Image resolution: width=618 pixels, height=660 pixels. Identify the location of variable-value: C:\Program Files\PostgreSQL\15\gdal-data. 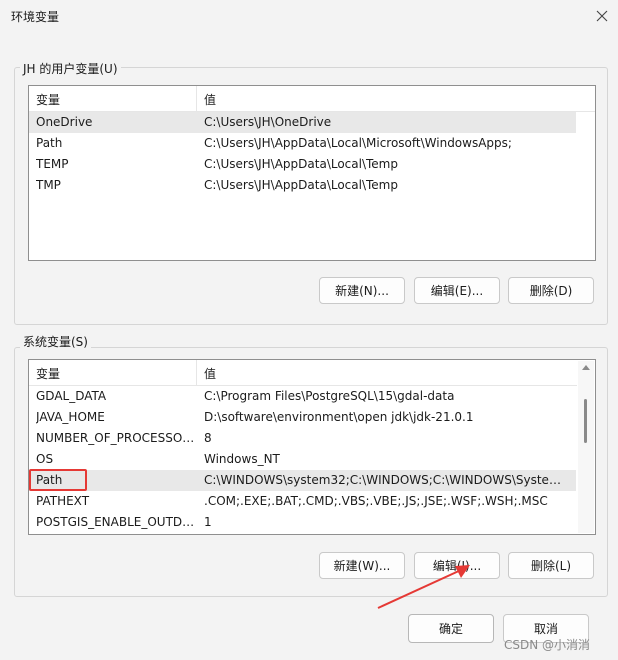
(329, 396).